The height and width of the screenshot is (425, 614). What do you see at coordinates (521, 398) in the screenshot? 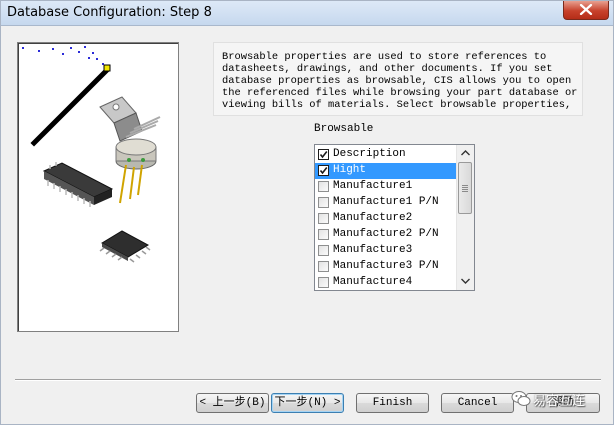
I see `wechat-icon` at bounding box center [521, 398].